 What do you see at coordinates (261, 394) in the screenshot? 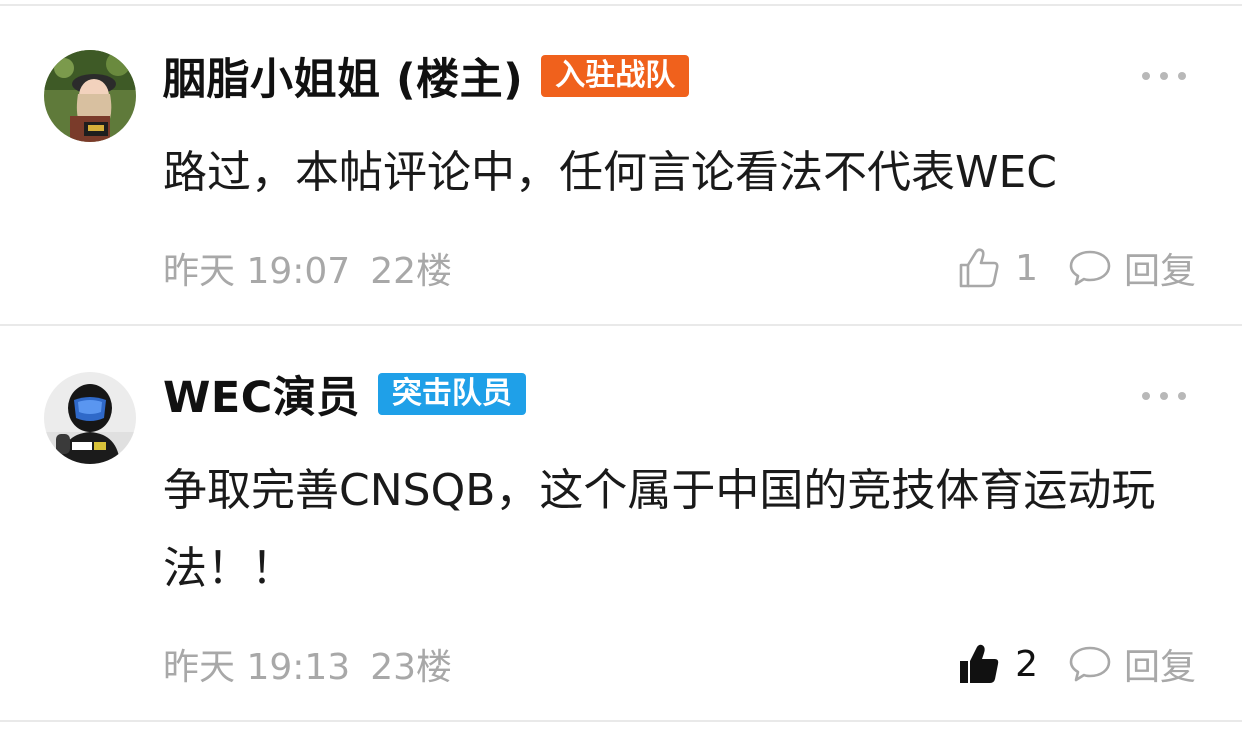
I see `username: WEC演员` at bounding box center [261, 394].